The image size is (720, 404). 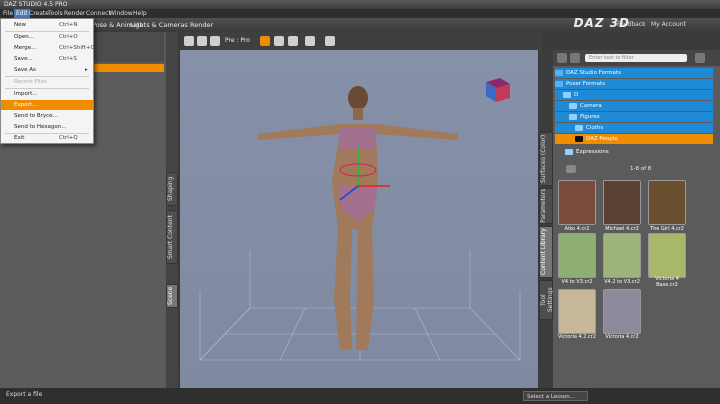 I want to click on tree-item-expressions: Expressions, so click(x=634, y=152).